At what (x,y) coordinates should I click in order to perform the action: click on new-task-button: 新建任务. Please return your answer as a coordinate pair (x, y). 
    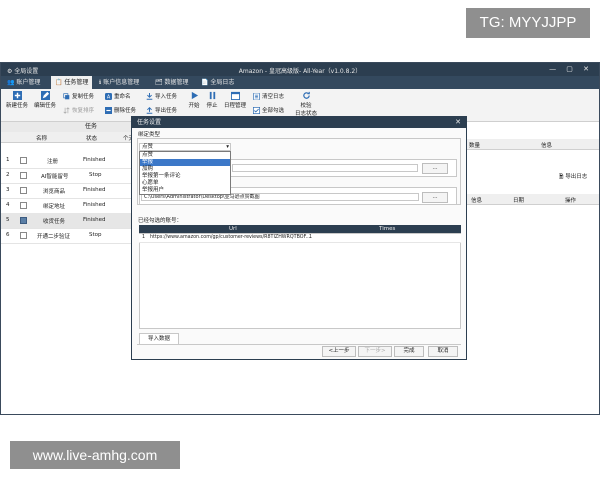
    Looking at the image, I should click on (17, 100).